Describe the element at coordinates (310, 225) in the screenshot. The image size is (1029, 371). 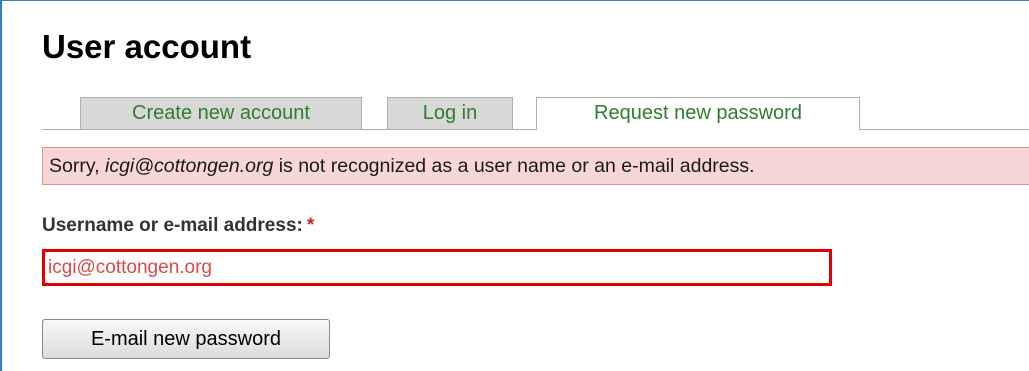
I see `required-marker: *` at that location.